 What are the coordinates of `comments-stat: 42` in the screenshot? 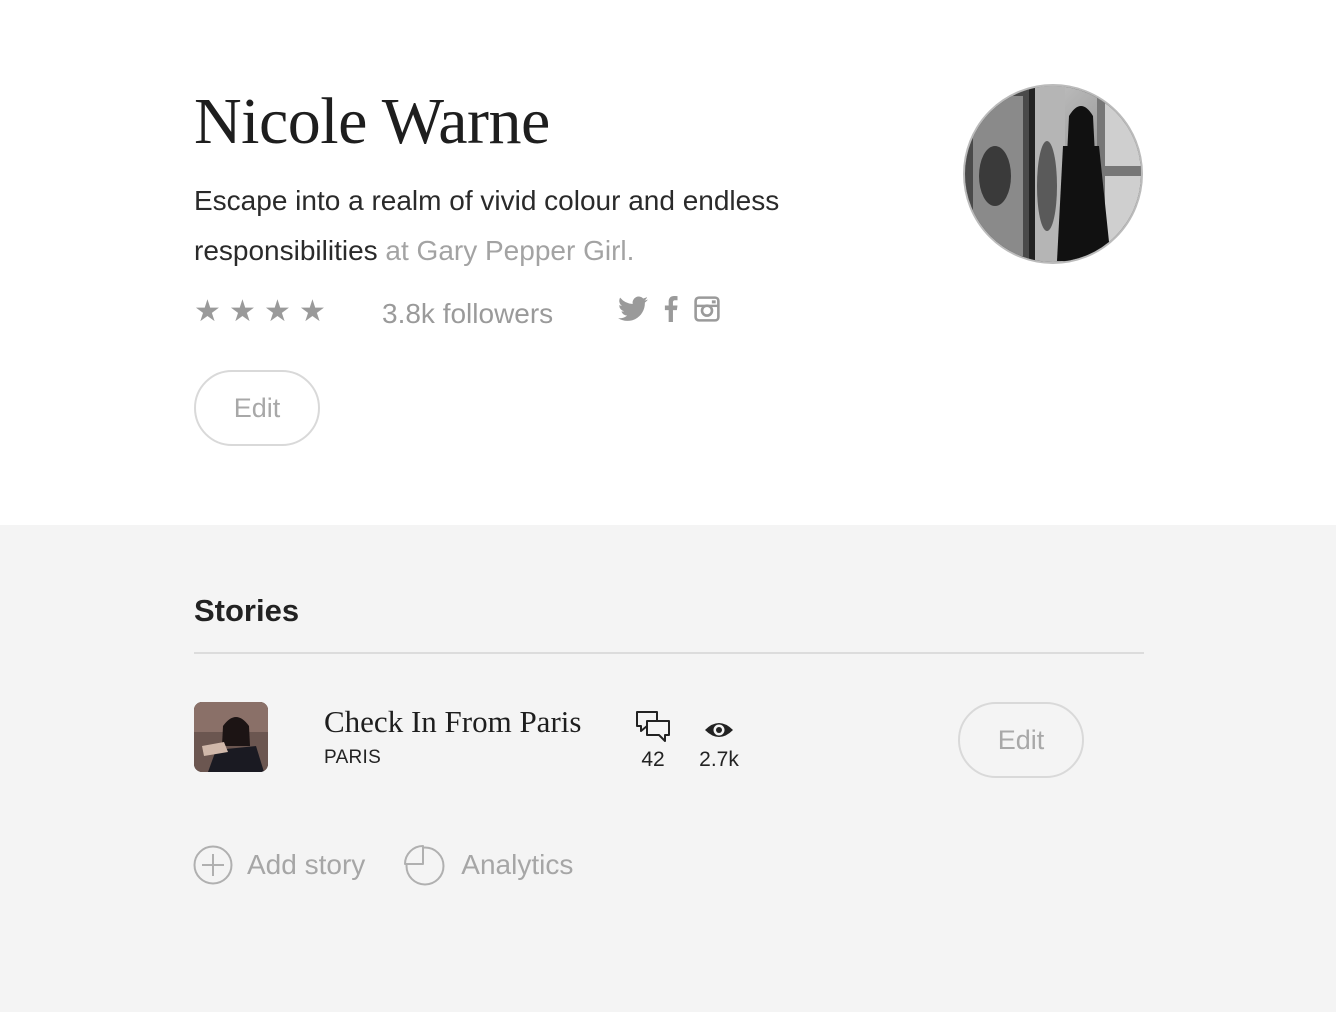 It's located at (653, 741).